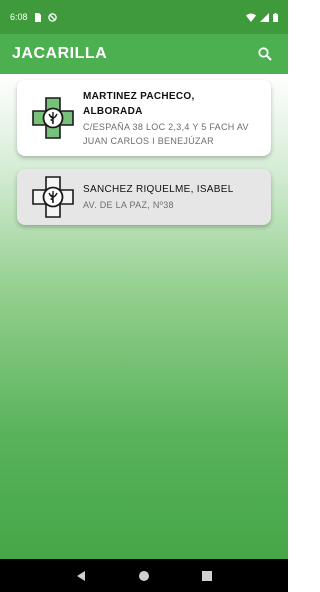  I want to click on battery-icon, so click(275, 17).